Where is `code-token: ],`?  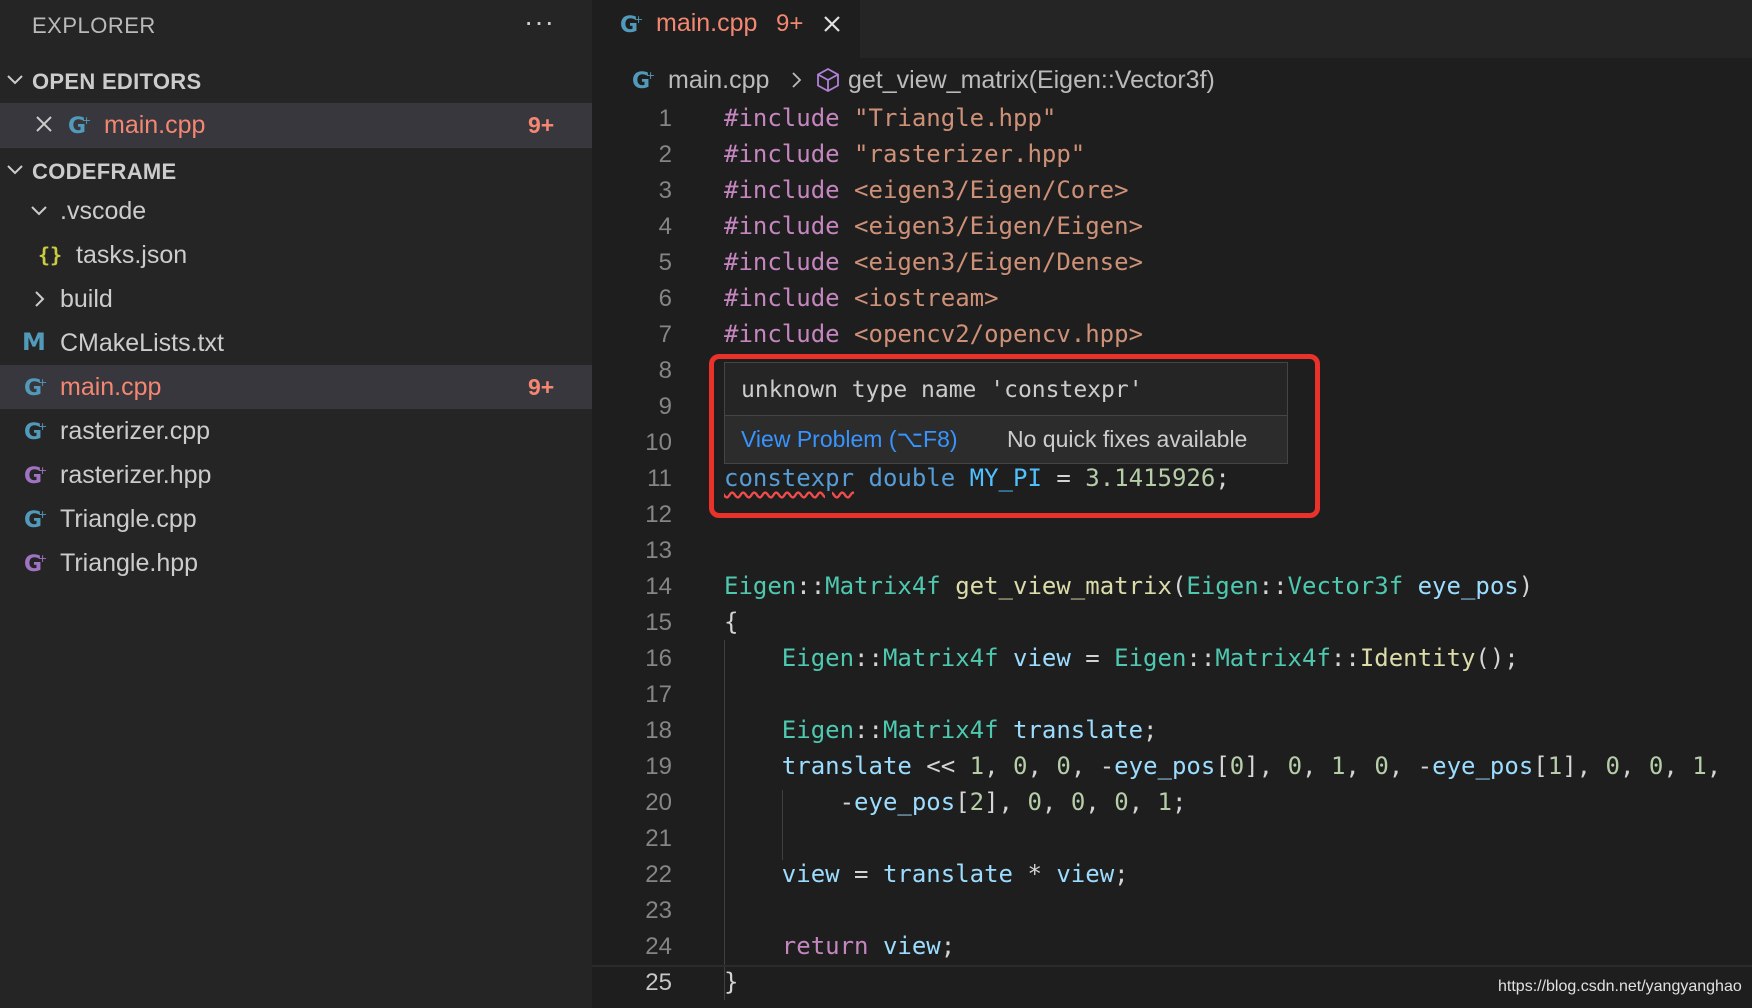 code-token: ], is located at coordinates (1006, 802).